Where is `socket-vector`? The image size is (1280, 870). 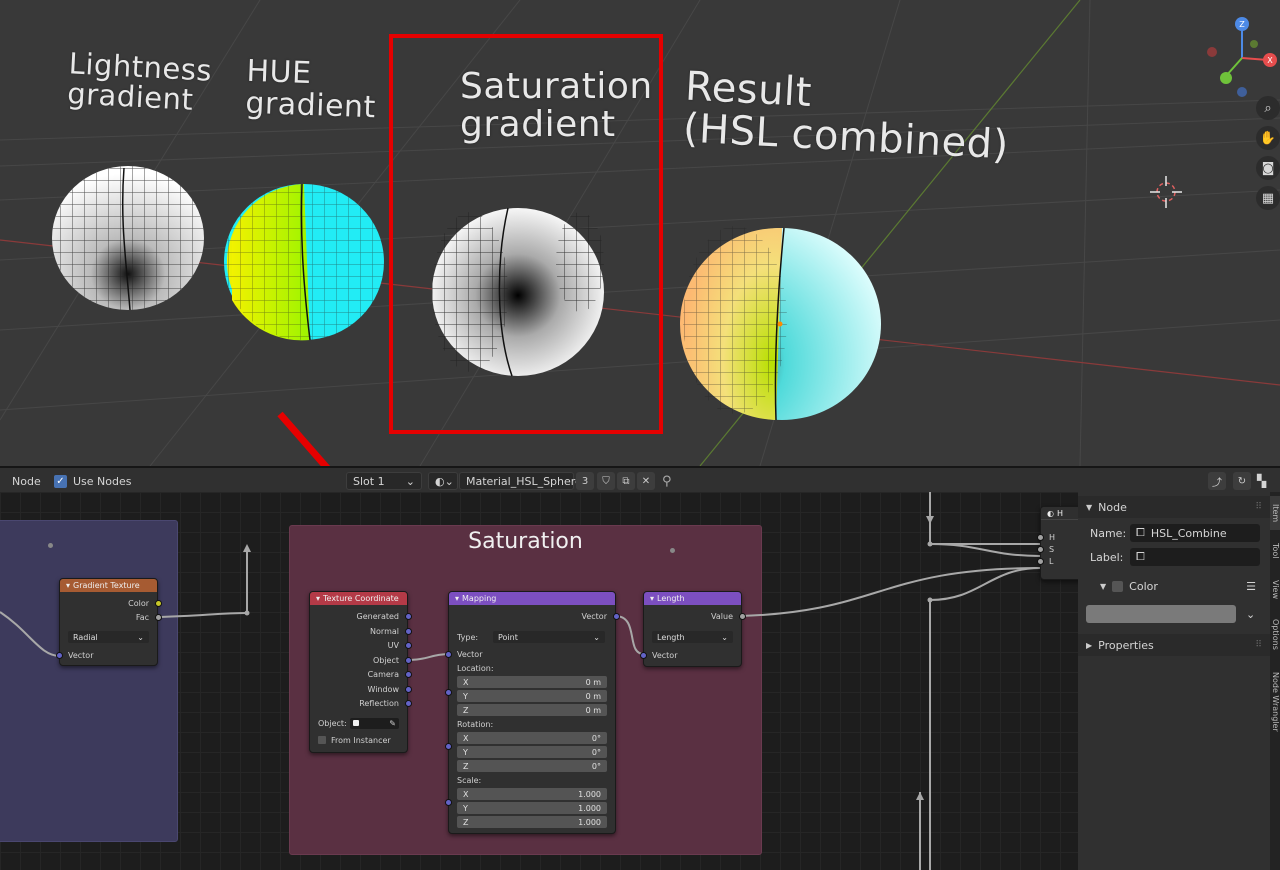
socket-vector is located at coordinates (59, 655).